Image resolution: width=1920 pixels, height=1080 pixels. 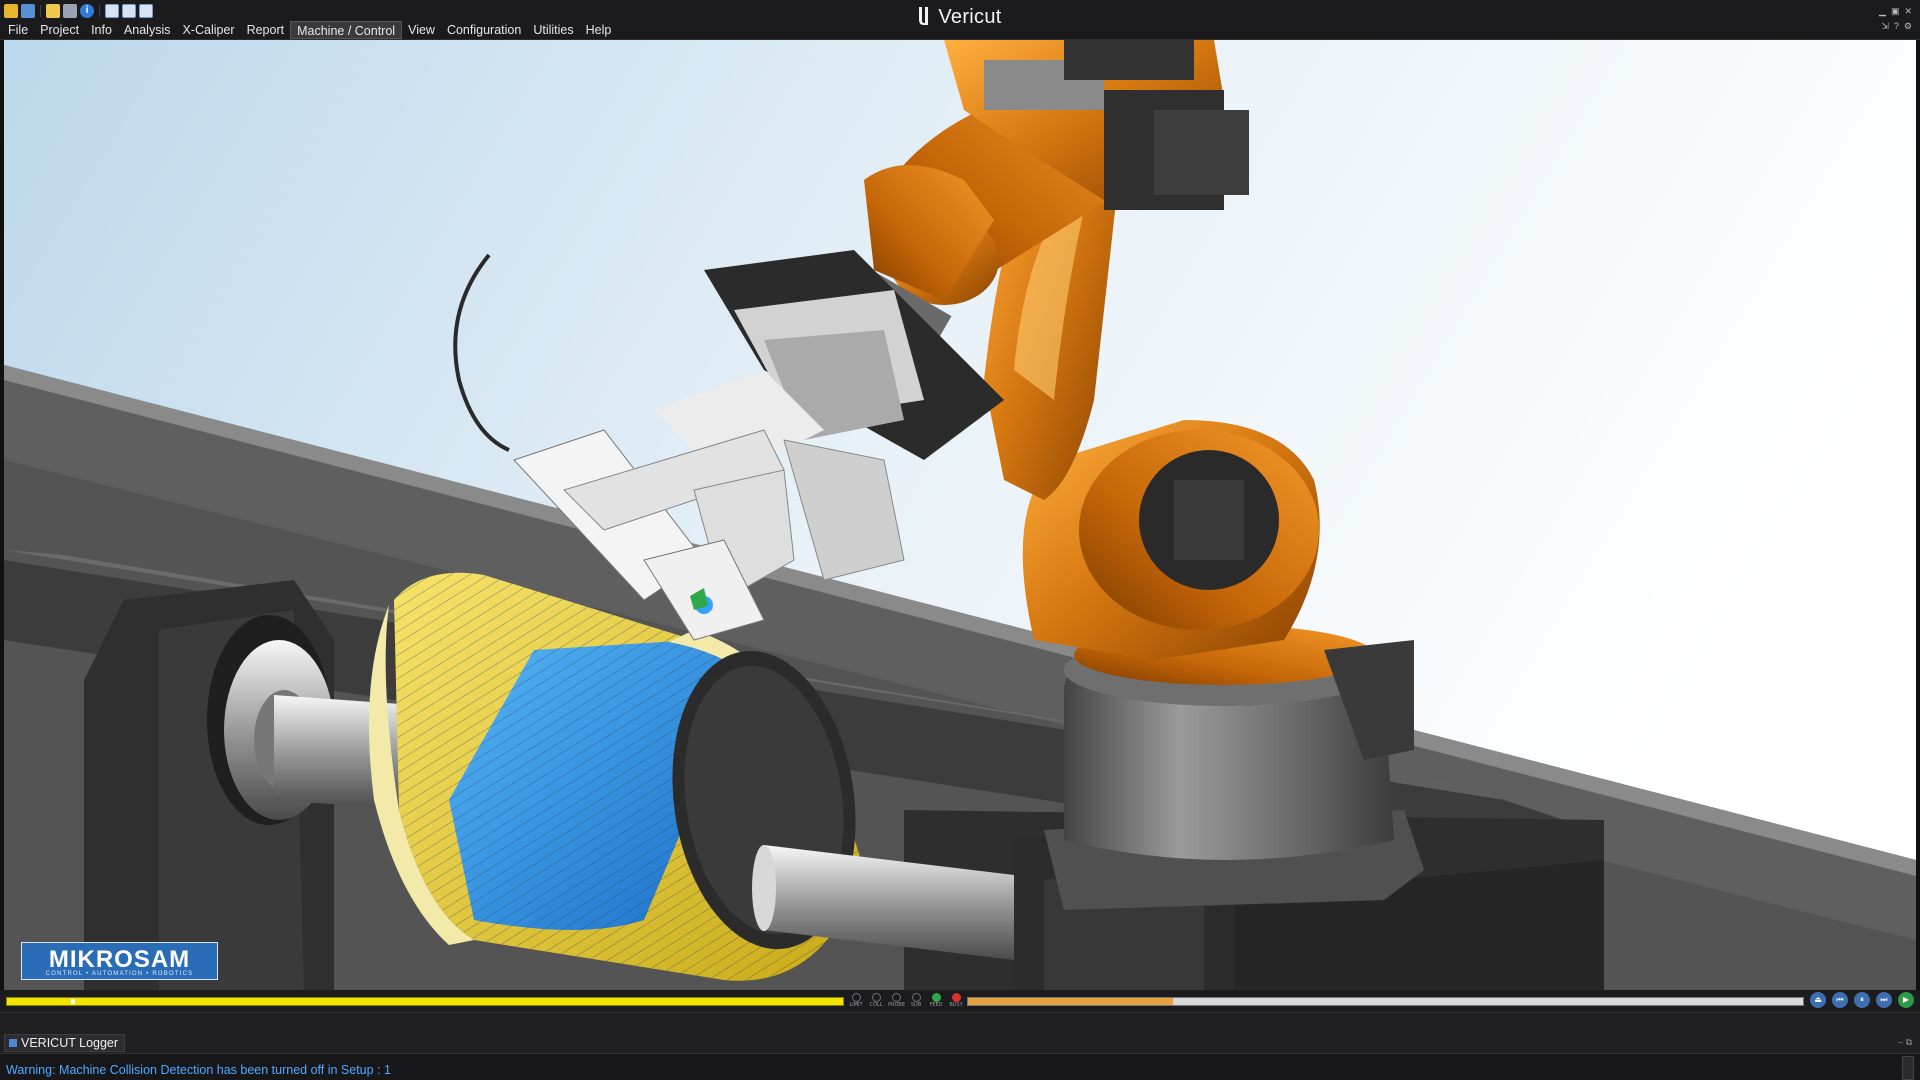 I want to click on pause-icon: ⏸, so click(x=1862, y=1000).